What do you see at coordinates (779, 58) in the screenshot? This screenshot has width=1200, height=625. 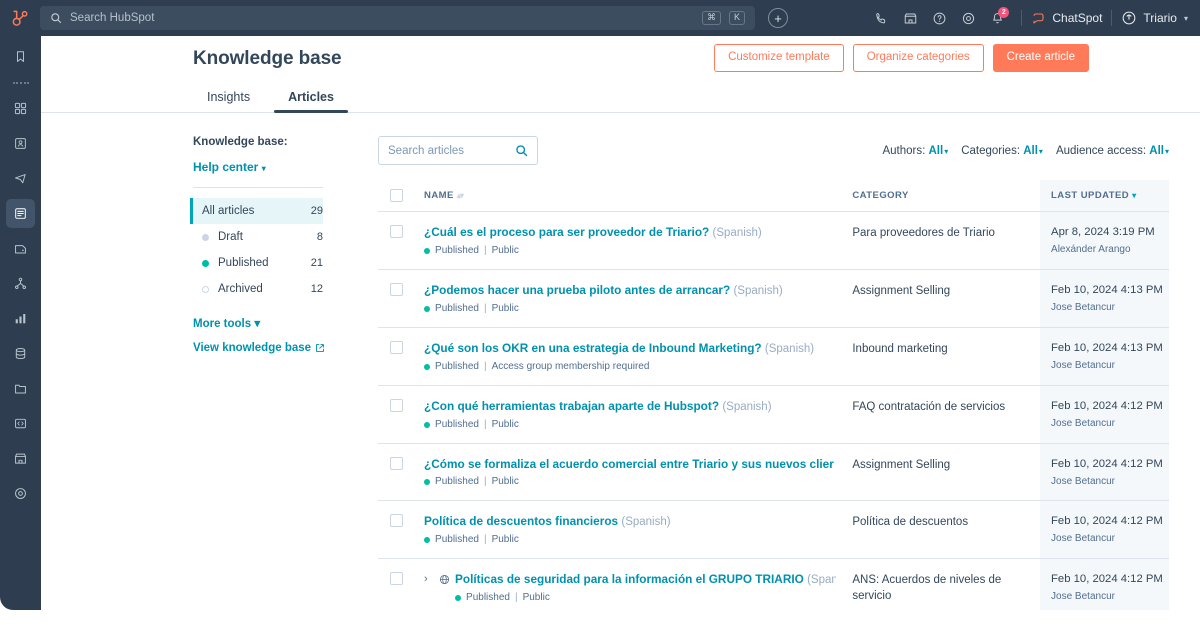 I see `customize-template-button: Customize template` at bounding box center [779, 58].